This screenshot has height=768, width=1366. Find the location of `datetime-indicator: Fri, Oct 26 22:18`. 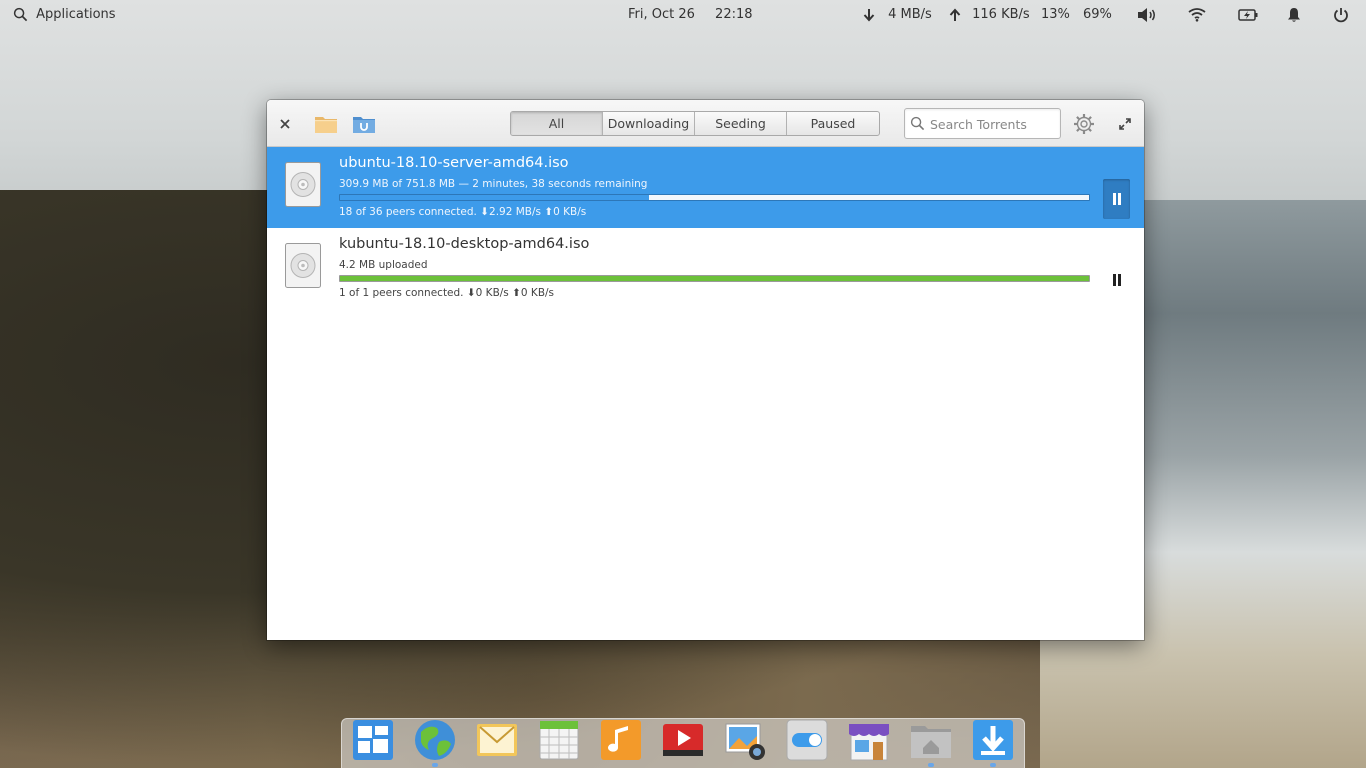

datetime-indicator: Fri, Oct 26 22:18 is located at coordinates (690, 15).